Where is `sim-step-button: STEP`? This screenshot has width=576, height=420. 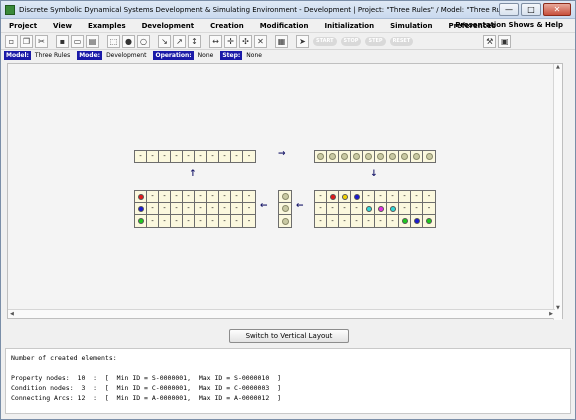
sim-step-button: STEP is located at coordinates (375, 41).